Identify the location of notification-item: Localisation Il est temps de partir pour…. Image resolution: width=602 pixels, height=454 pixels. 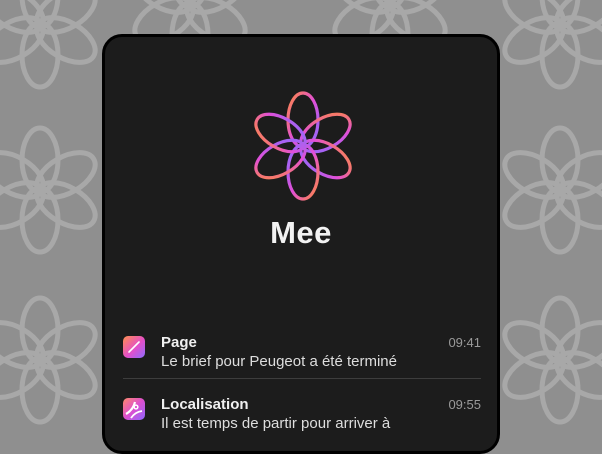
(302, 417).